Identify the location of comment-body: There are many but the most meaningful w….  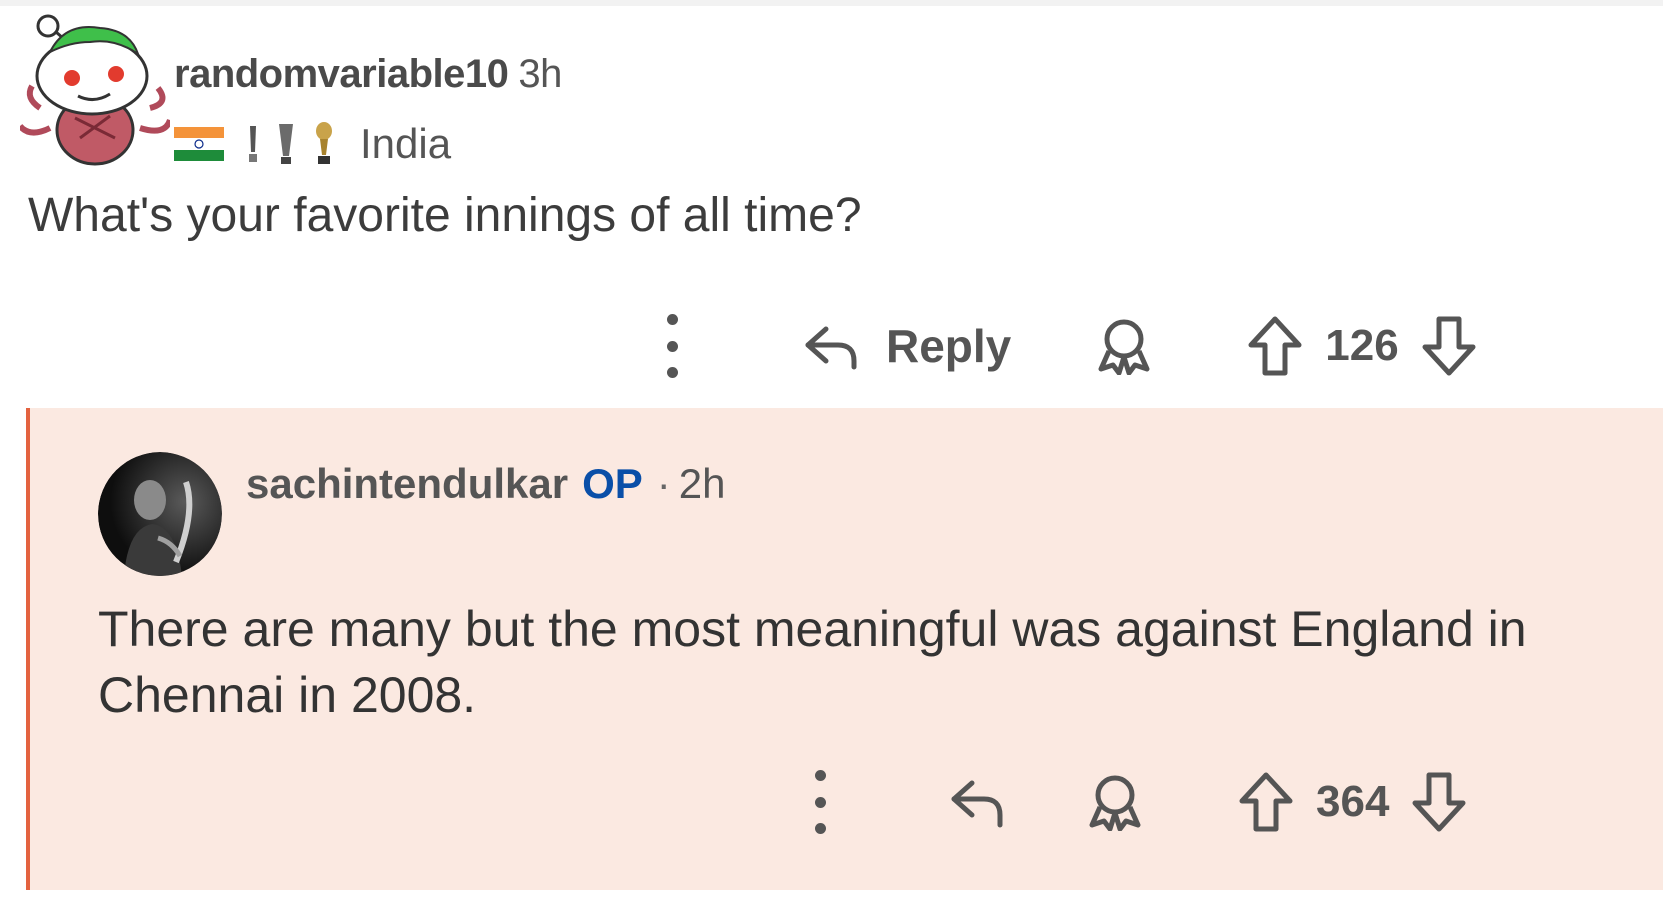
(812, 662).